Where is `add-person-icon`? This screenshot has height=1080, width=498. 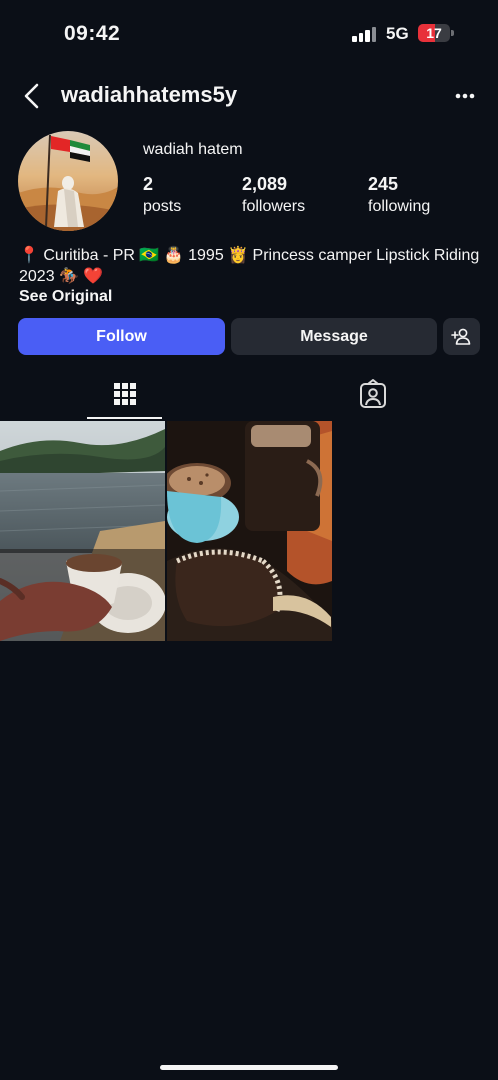 add-person-icon is located at coordinates (461, 336).